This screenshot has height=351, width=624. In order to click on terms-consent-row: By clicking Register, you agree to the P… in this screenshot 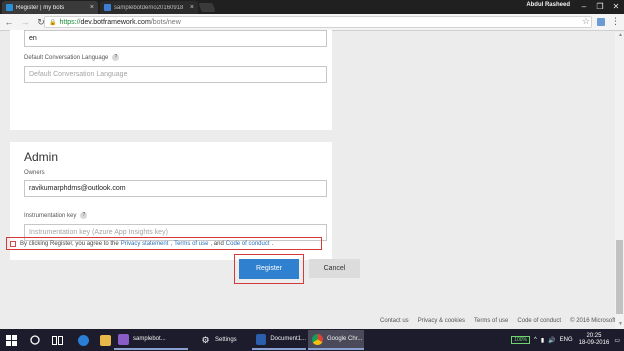, I will do `click(164, 243)`.